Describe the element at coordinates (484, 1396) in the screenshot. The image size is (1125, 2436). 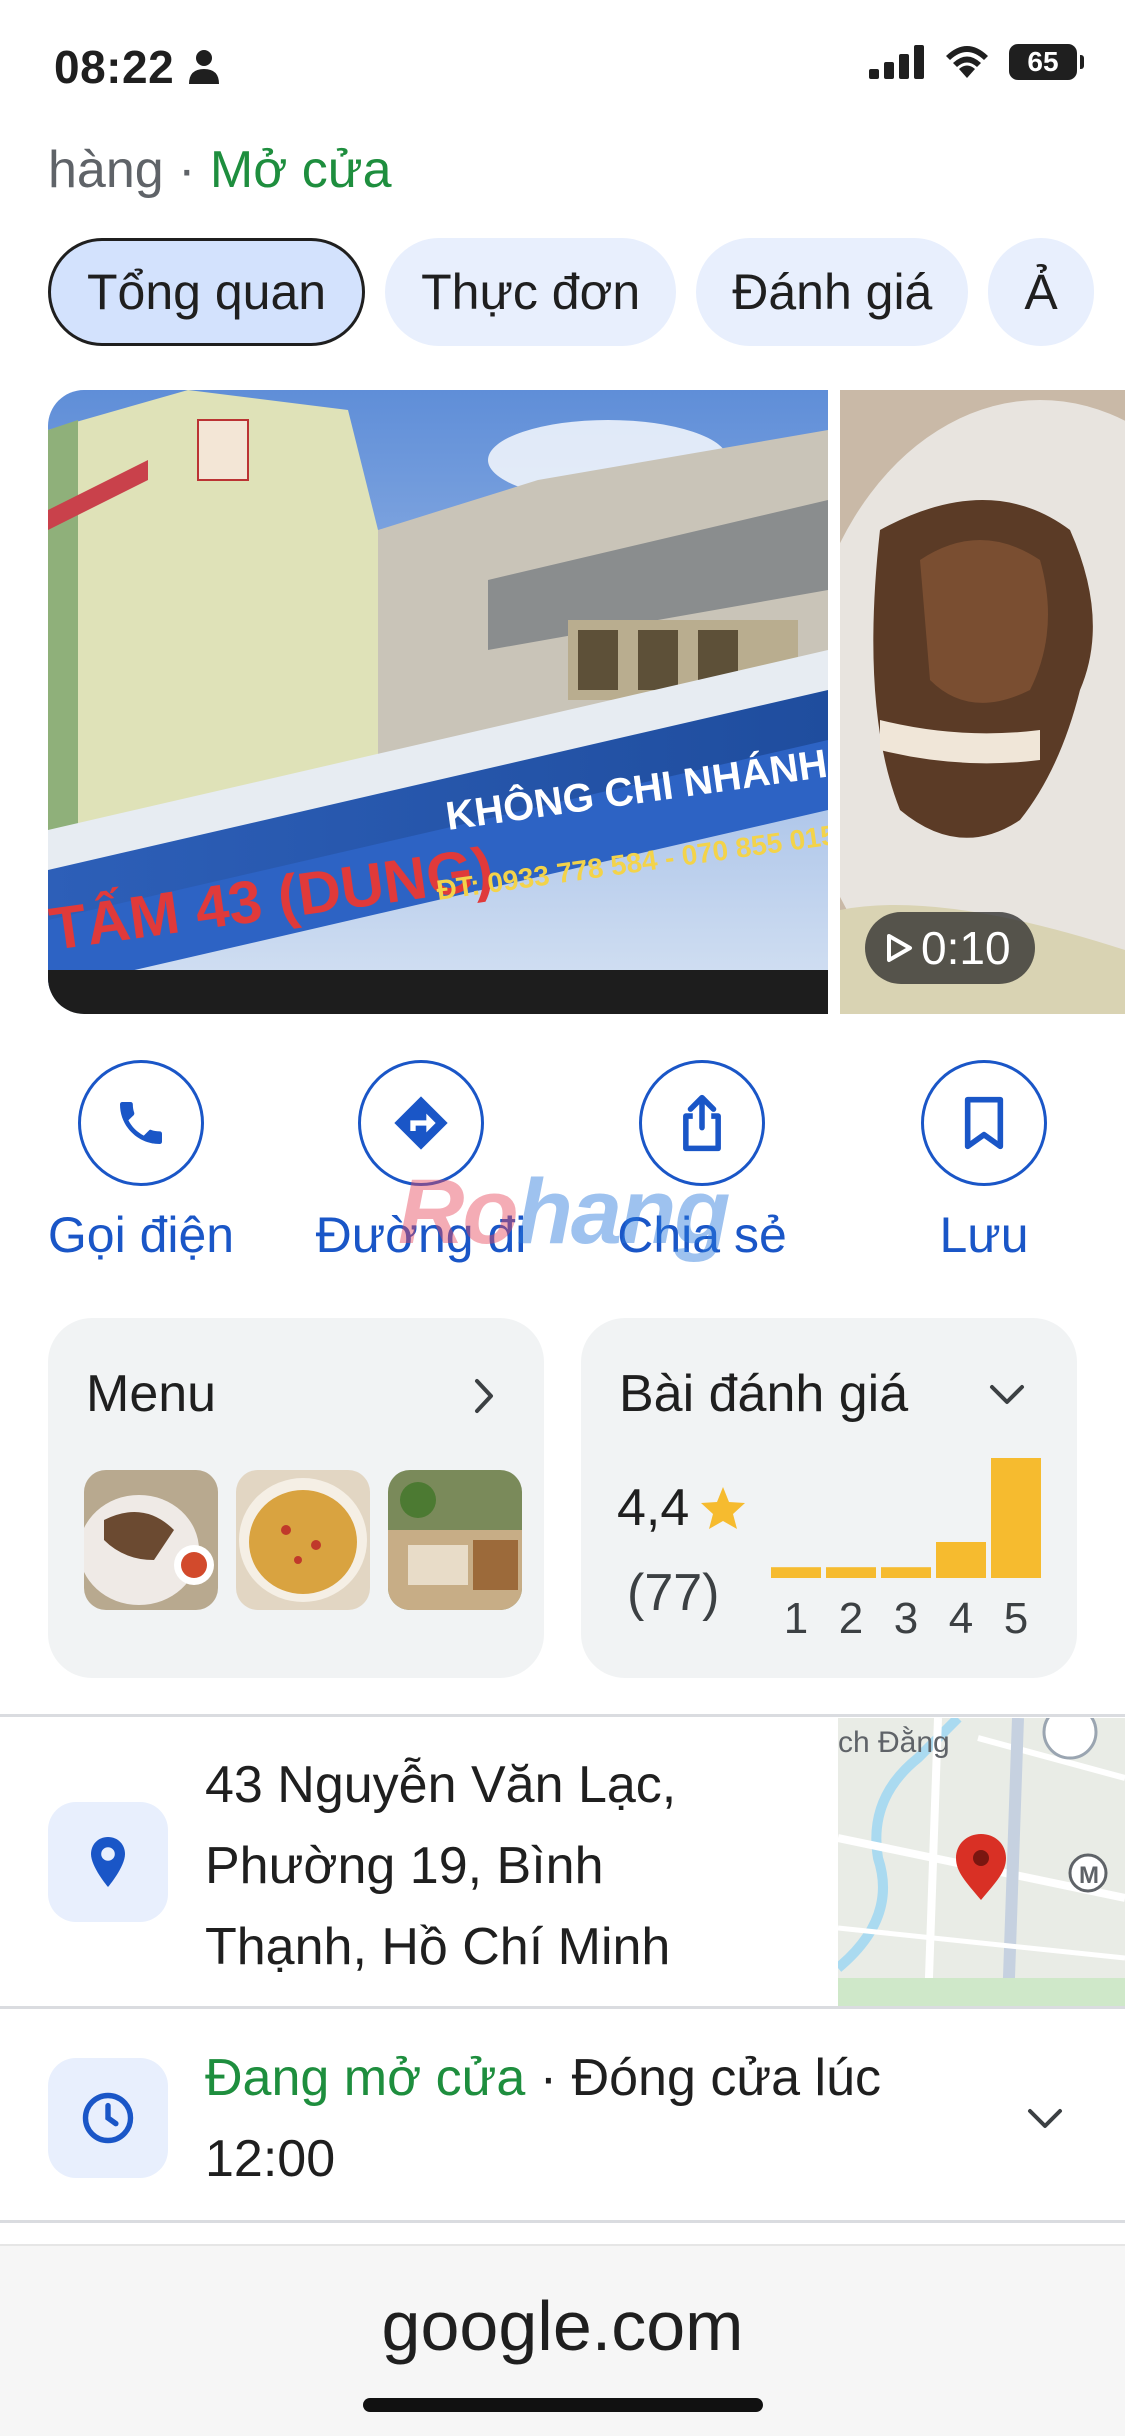
I see `chevron-right-icon` at that location.